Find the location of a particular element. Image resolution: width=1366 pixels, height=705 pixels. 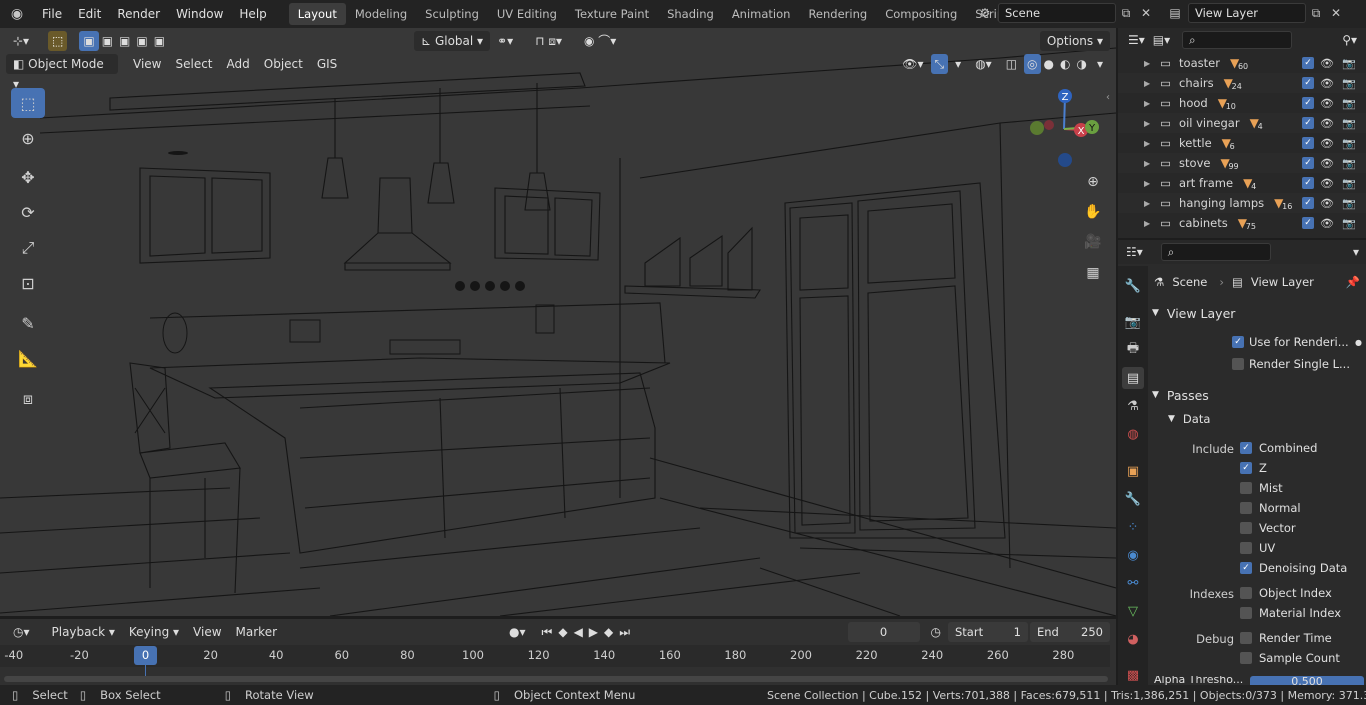

jump-start-icon: ⏮ is located at coordinates (547, 632).